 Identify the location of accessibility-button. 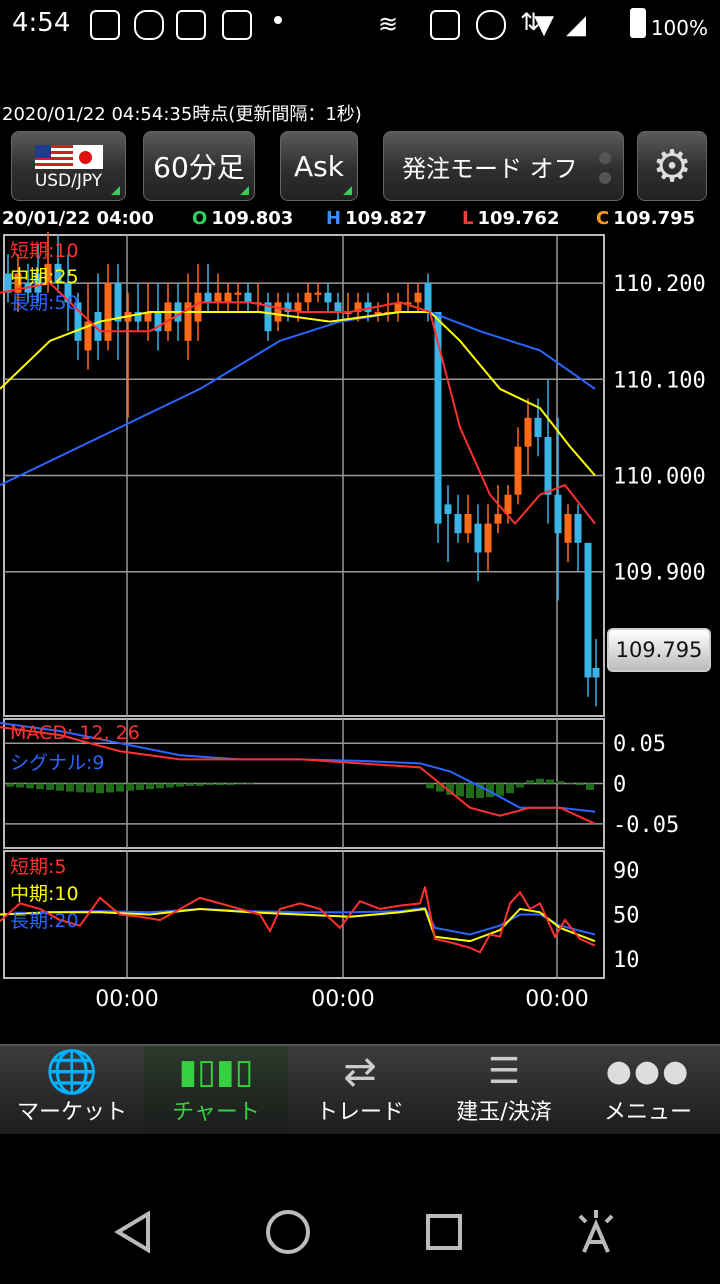
(596, 1231).